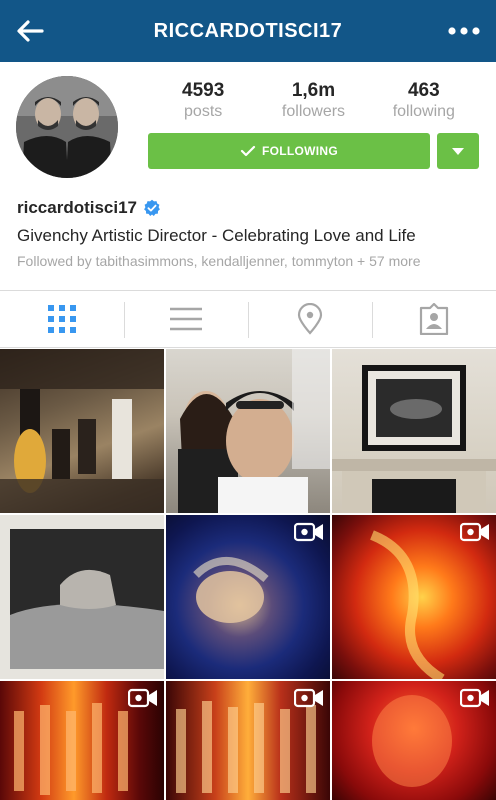 This screenshot has height=800, width=496. I want to click on location-pin-icon, so click(310, 319).